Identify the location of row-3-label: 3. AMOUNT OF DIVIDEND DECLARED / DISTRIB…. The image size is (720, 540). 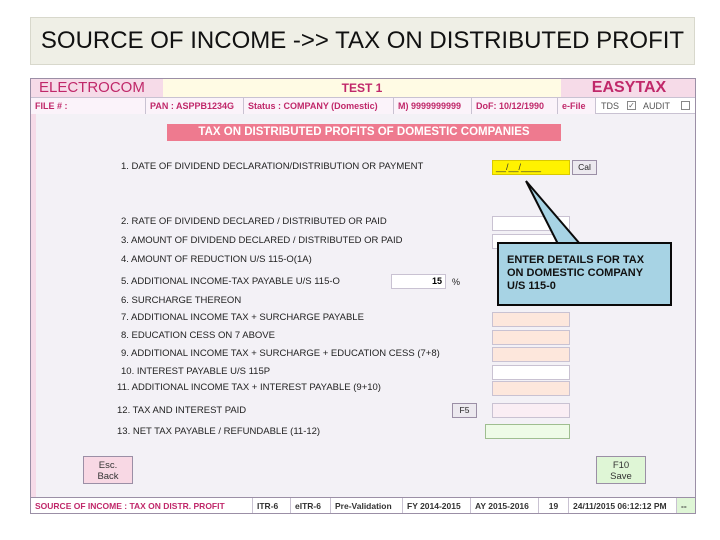
(262, 240).